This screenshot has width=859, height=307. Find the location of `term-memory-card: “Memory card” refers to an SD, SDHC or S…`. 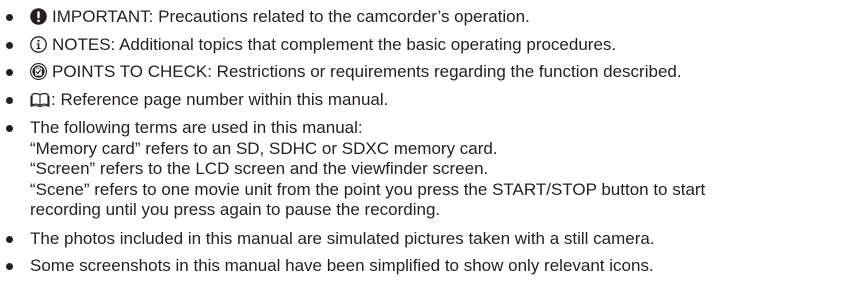

term-memory-card: “Memory card” refers to an SD, SDHC or S… is located at coordinates (264, 148).